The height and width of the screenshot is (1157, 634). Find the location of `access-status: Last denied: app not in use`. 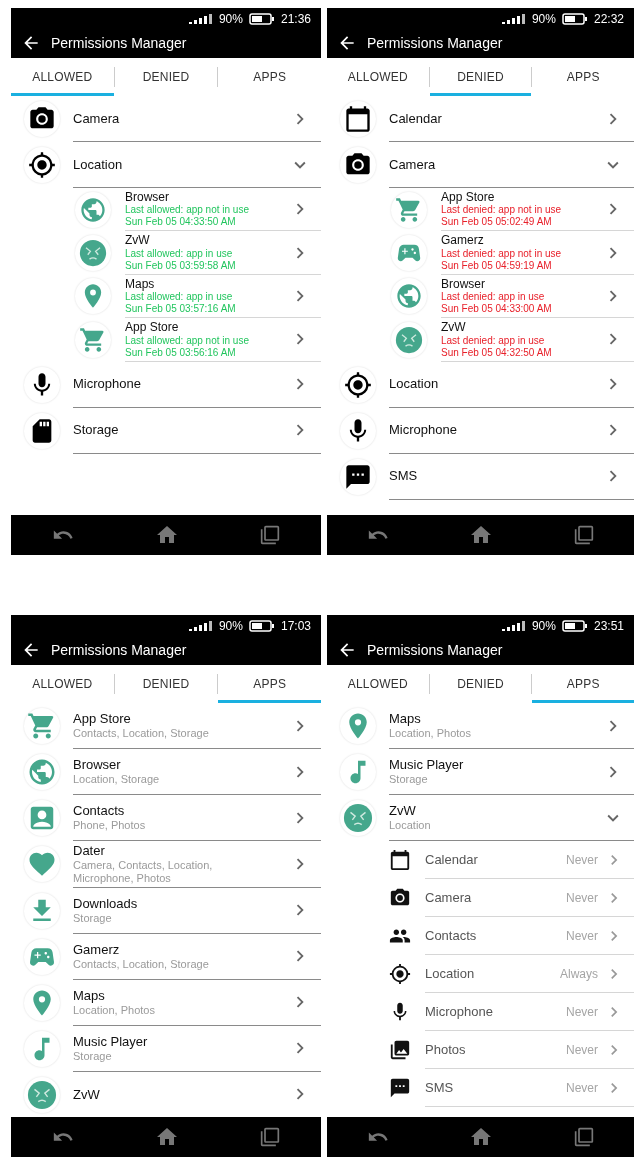

access-status: Last denied: app not in use is located at coordinates (502, 253).